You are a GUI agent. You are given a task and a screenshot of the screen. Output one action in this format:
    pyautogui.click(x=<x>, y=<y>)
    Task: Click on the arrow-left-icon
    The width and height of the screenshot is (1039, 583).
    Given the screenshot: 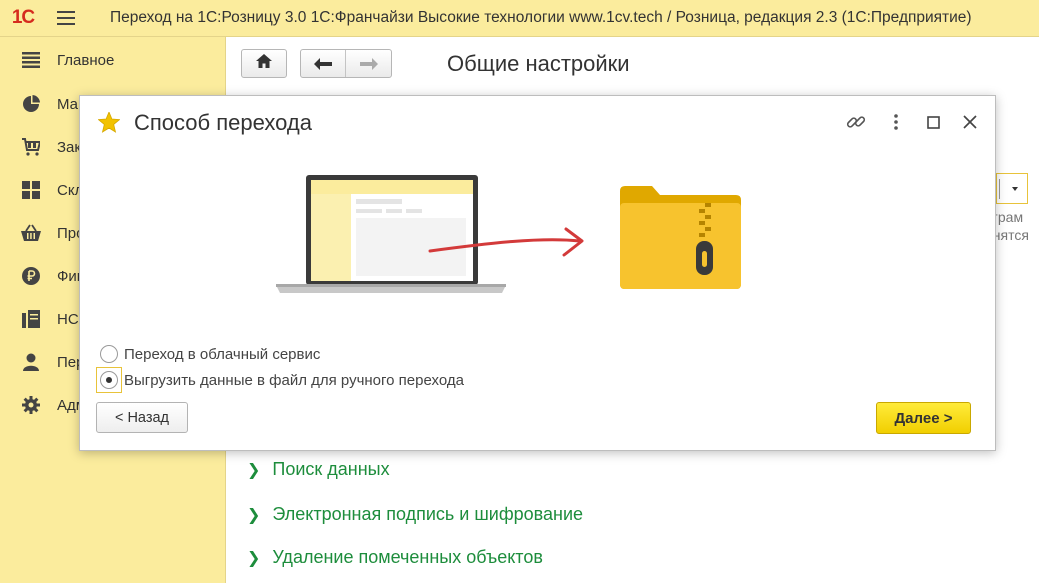 What is the action you would take?
    pyautogui.click(x=323, y=63)
    